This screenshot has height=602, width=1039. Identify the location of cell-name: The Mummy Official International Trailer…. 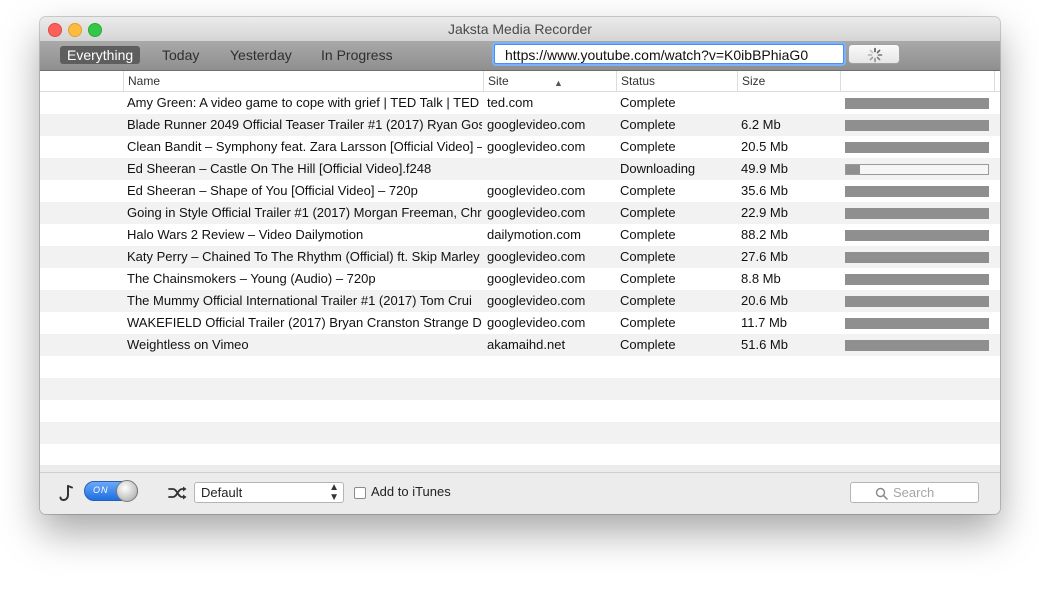
(299, 300).